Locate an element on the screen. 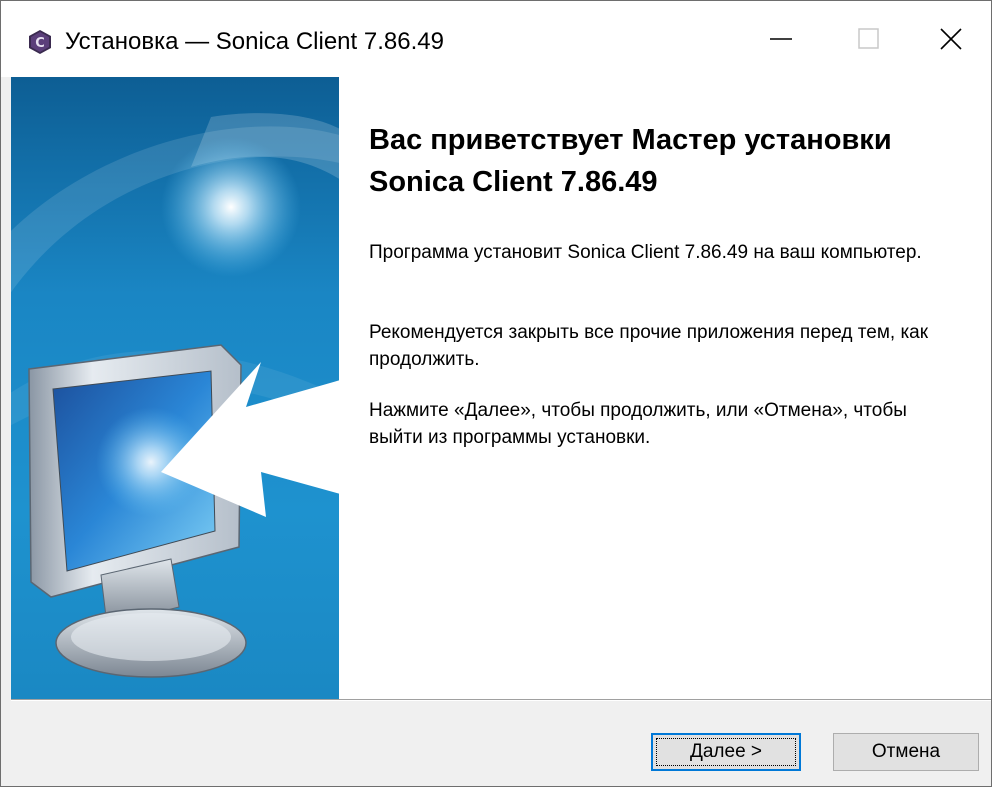  close-button is located at coordinates (949, 39).